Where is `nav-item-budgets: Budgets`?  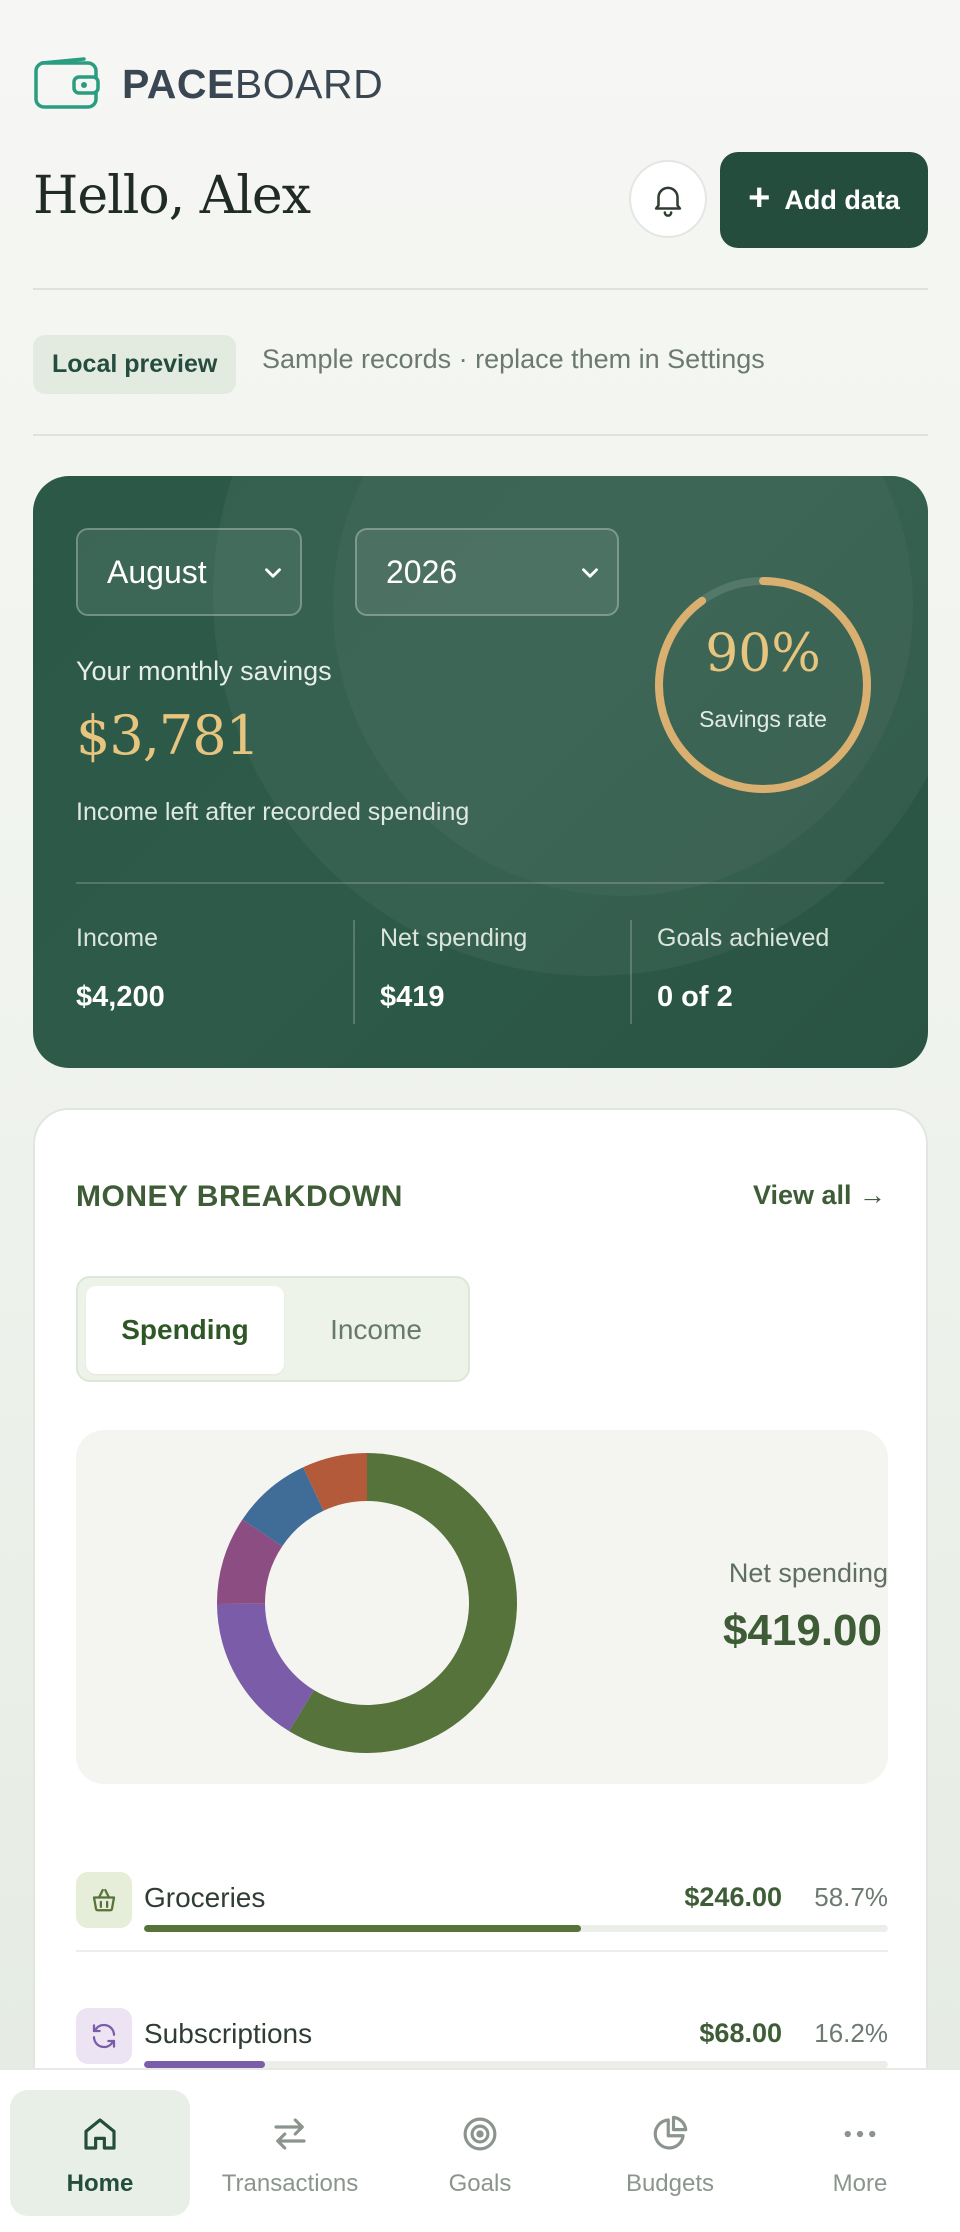
nav-item-budgets: Budgets is located at coordinates (670, 2153).